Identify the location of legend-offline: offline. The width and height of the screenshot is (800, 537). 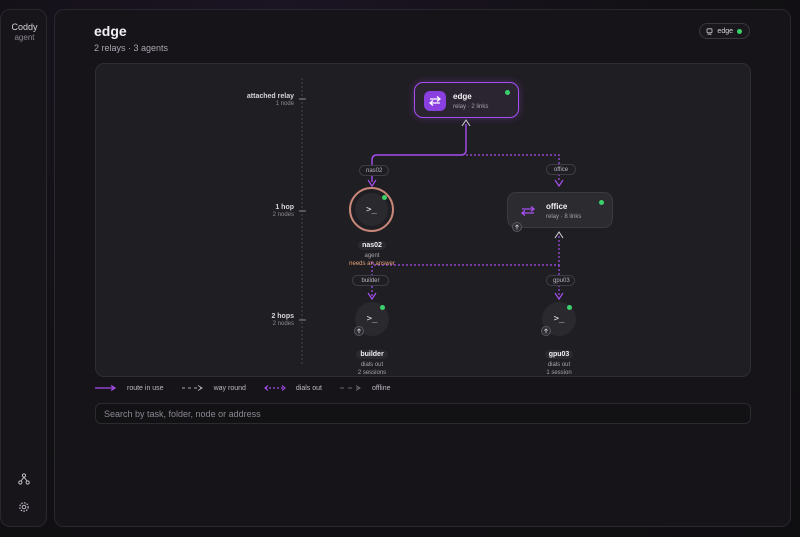
(365, 388).